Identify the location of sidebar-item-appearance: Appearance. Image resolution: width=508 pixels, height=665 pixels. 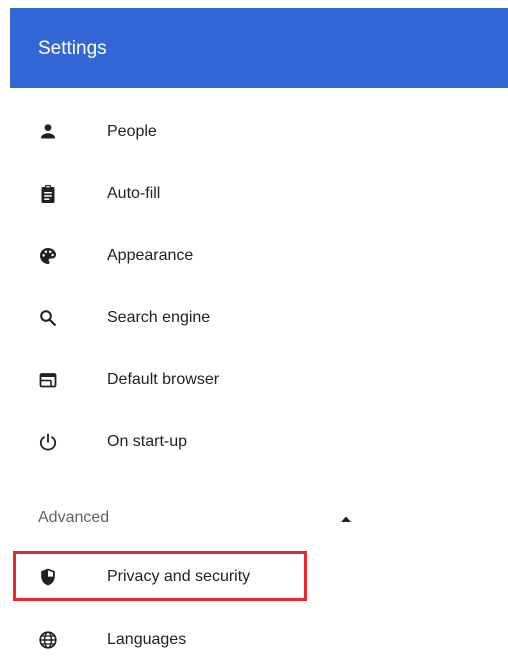
(210, 256).